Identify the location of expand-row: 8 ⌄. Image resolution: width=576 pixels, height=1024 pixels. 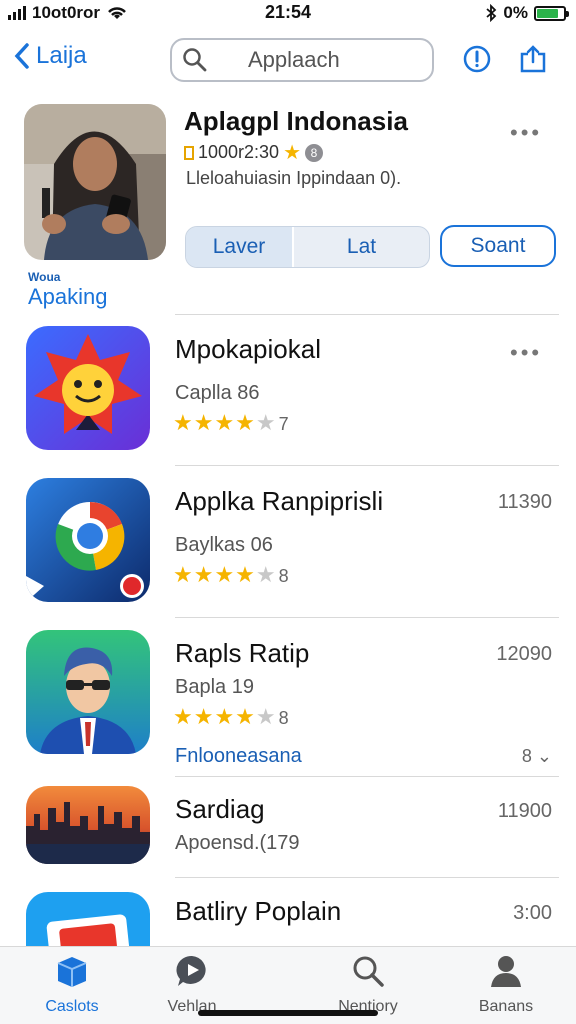
(537, 756).